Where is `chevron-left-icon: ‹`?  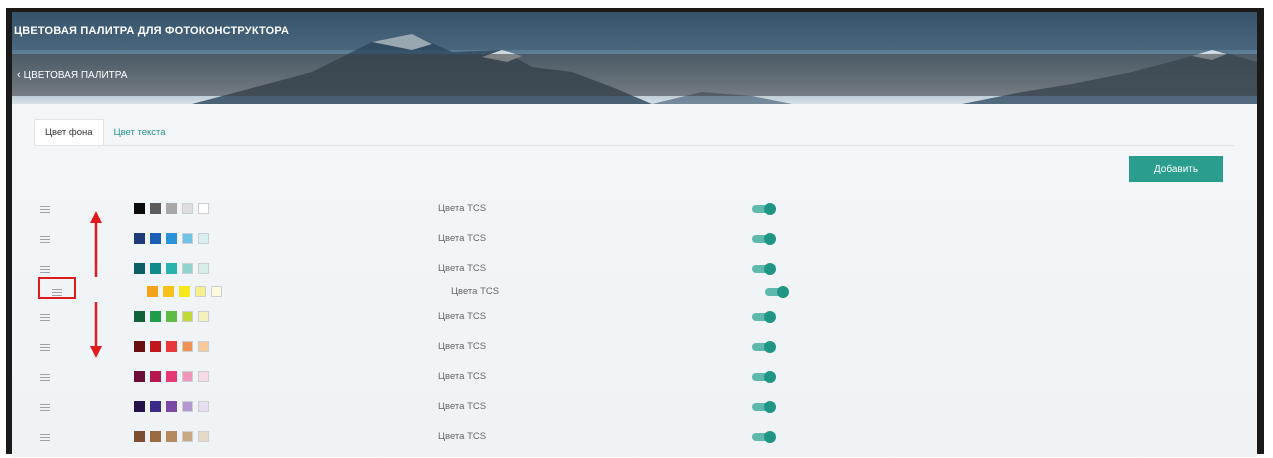 chevron-left-icon: ‹ is located at coordinates (19, 75).